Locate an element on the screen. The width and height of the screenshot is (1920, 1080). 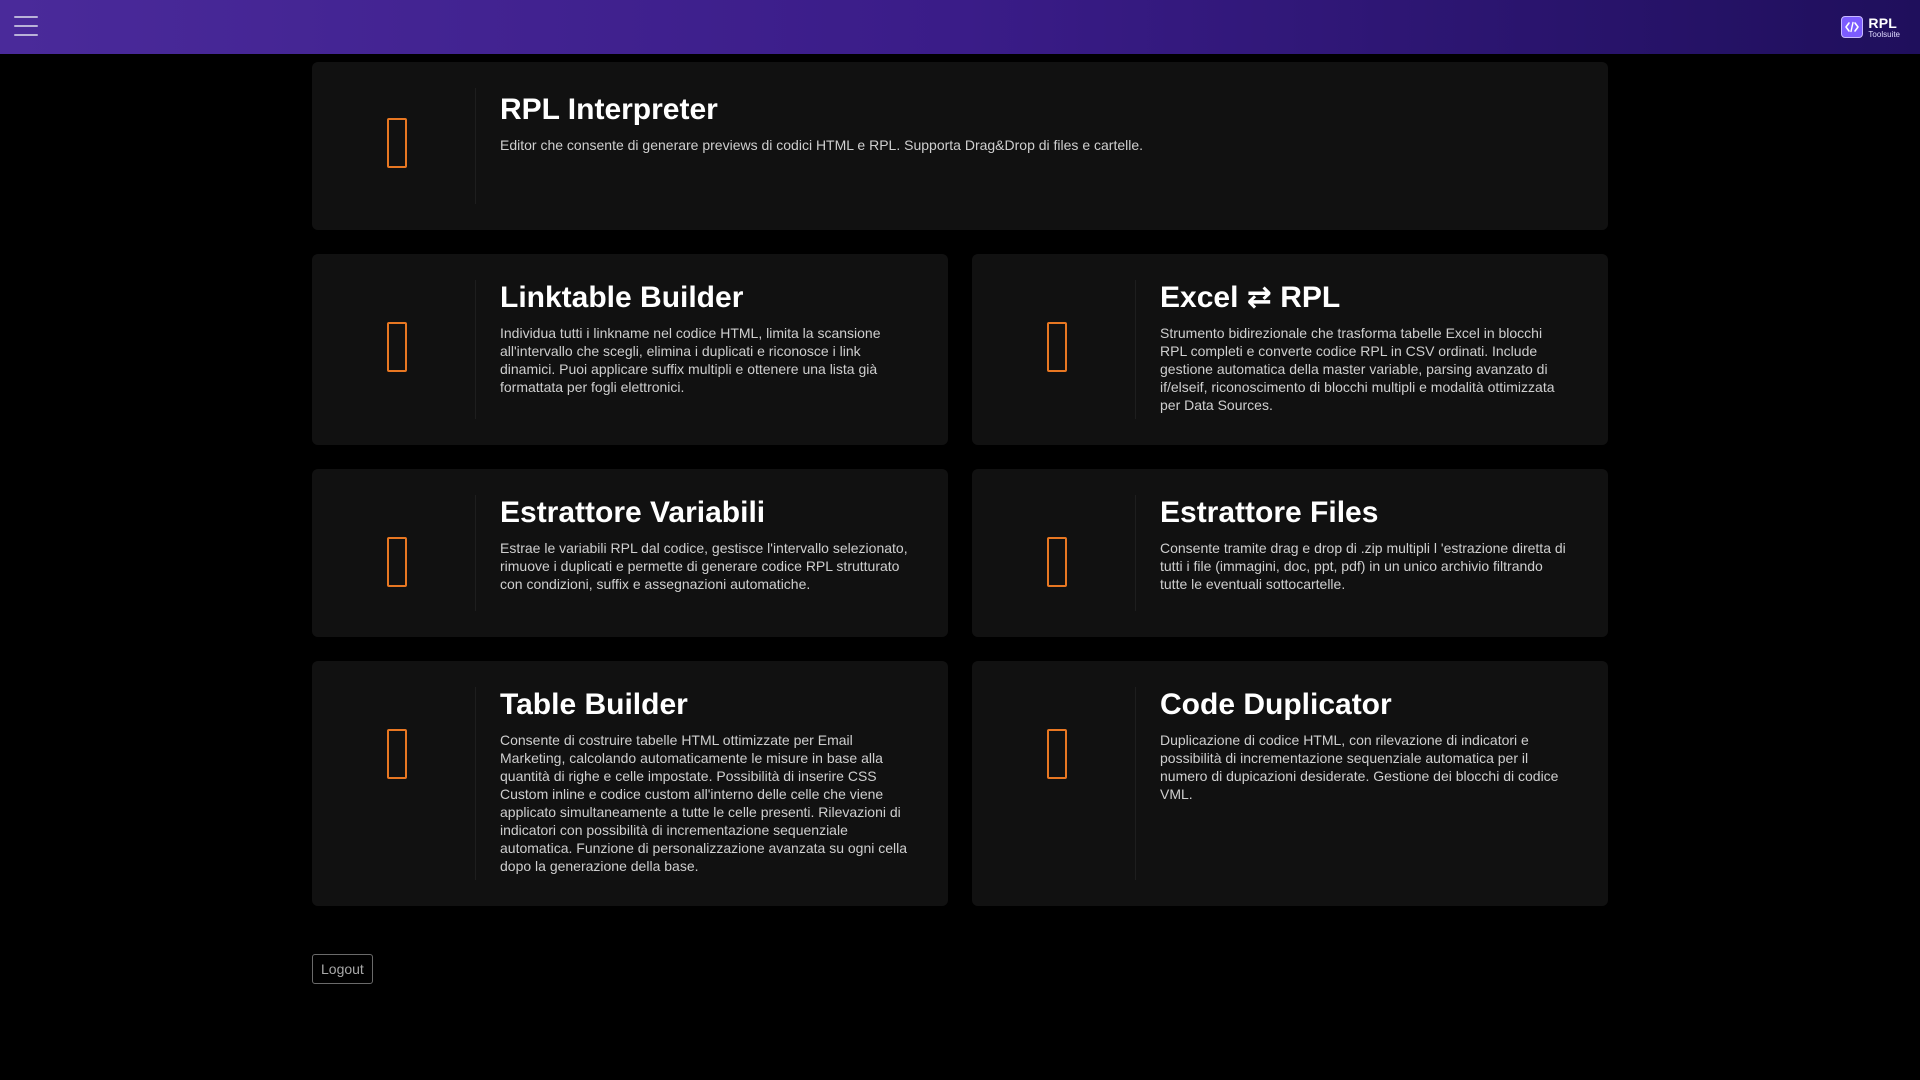
card-title: Linktable Builder is located at coordinates (622, 297).